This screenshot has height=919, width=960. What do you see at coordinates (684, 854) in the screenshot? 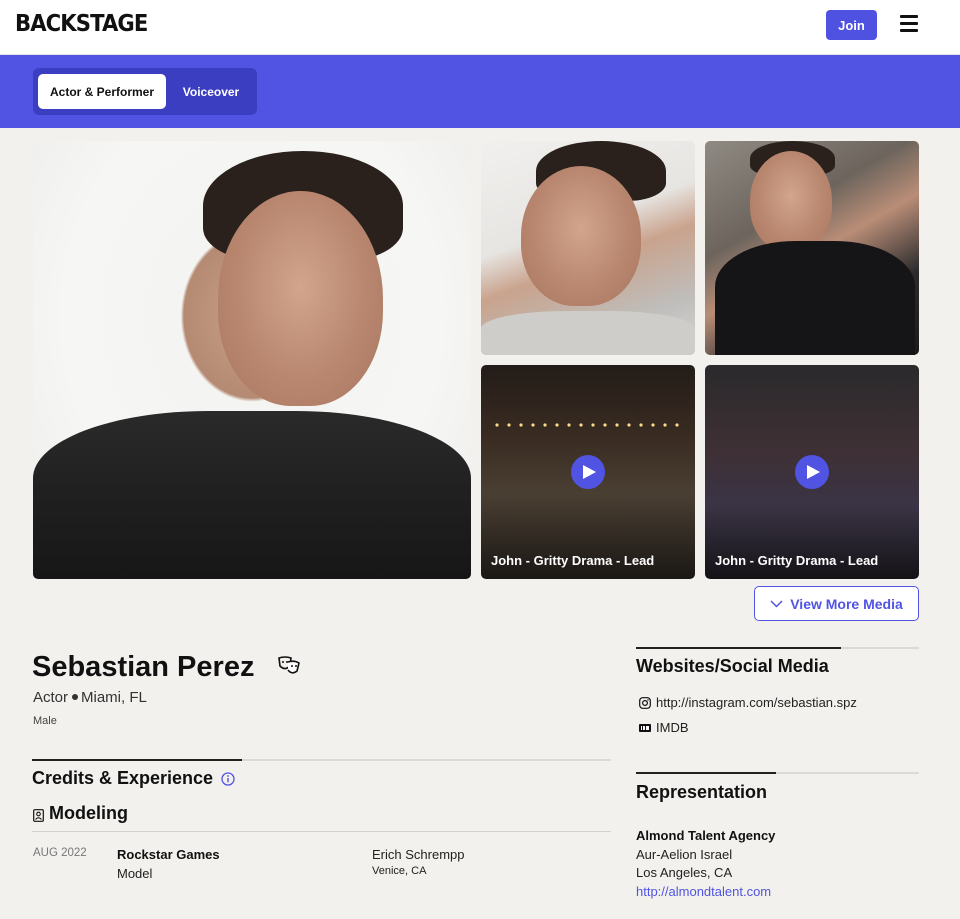
I see `agent-name: Aur-Aelion Israel` at bounding box center [684, 854].